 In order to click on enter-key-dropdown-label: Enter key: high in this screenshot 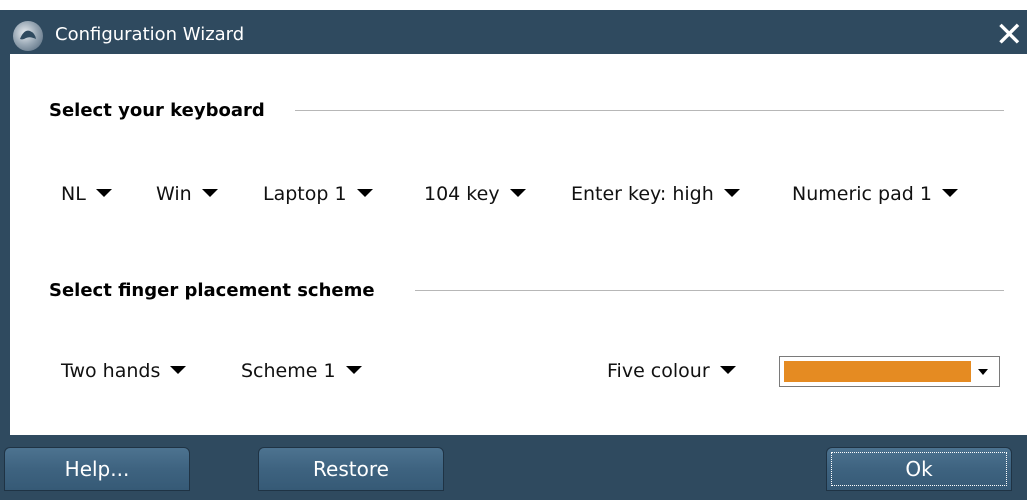, I will do `click(642, 194)`.